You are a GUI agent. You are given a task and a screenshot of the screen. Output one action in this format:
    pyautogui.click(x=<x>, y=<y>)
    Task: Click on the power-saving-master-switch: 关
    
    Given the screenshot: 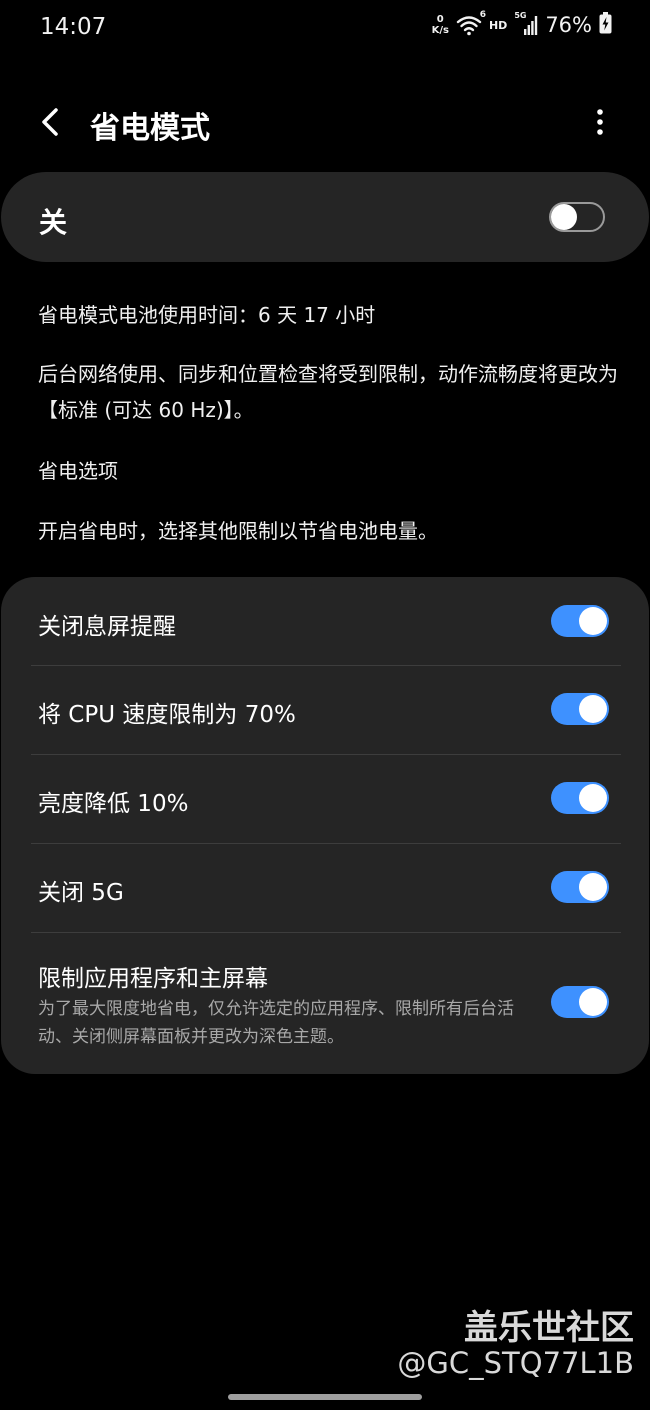 What is the action you would take?
    pyautogui.click(x=325, y=217)
    